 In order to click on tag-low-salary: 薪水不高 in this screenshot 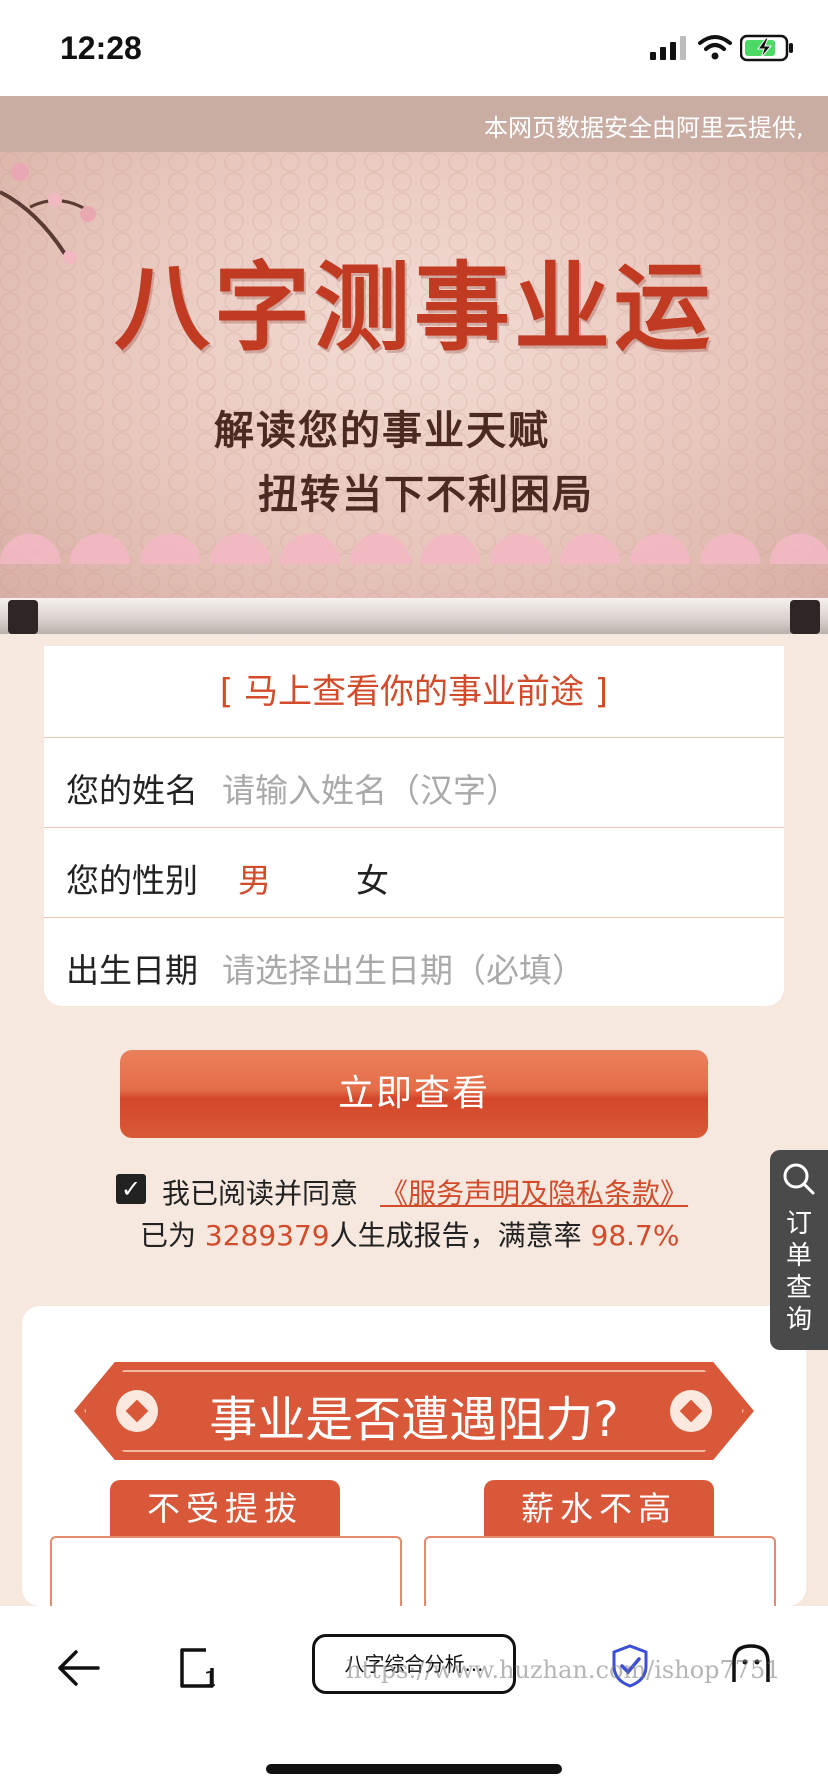, I will do `click(599, 1509)`.